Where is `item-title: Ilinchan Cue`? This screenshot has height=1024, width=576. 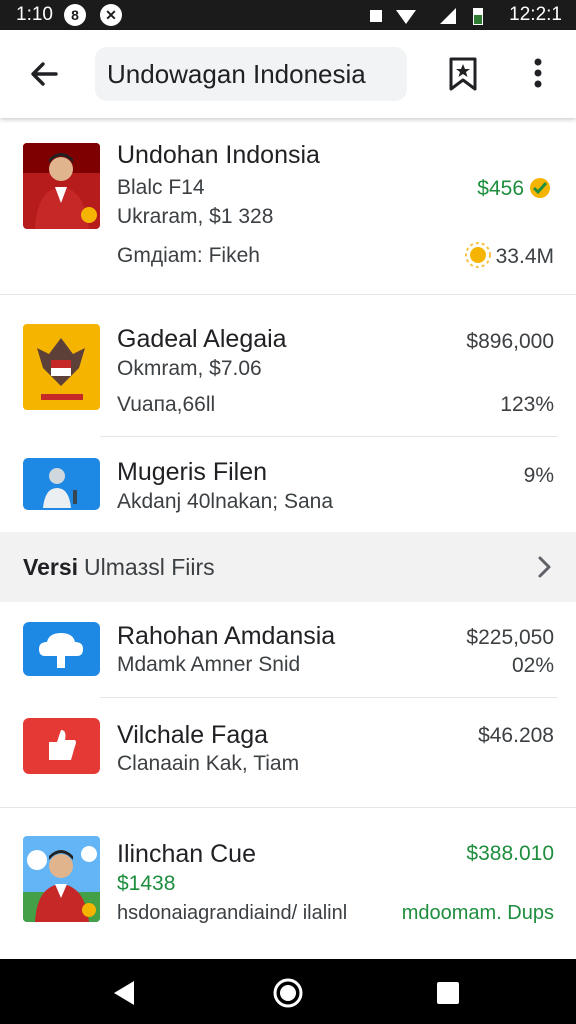 item-title: Ilinchan Cue is located at coordinates (186, 854).